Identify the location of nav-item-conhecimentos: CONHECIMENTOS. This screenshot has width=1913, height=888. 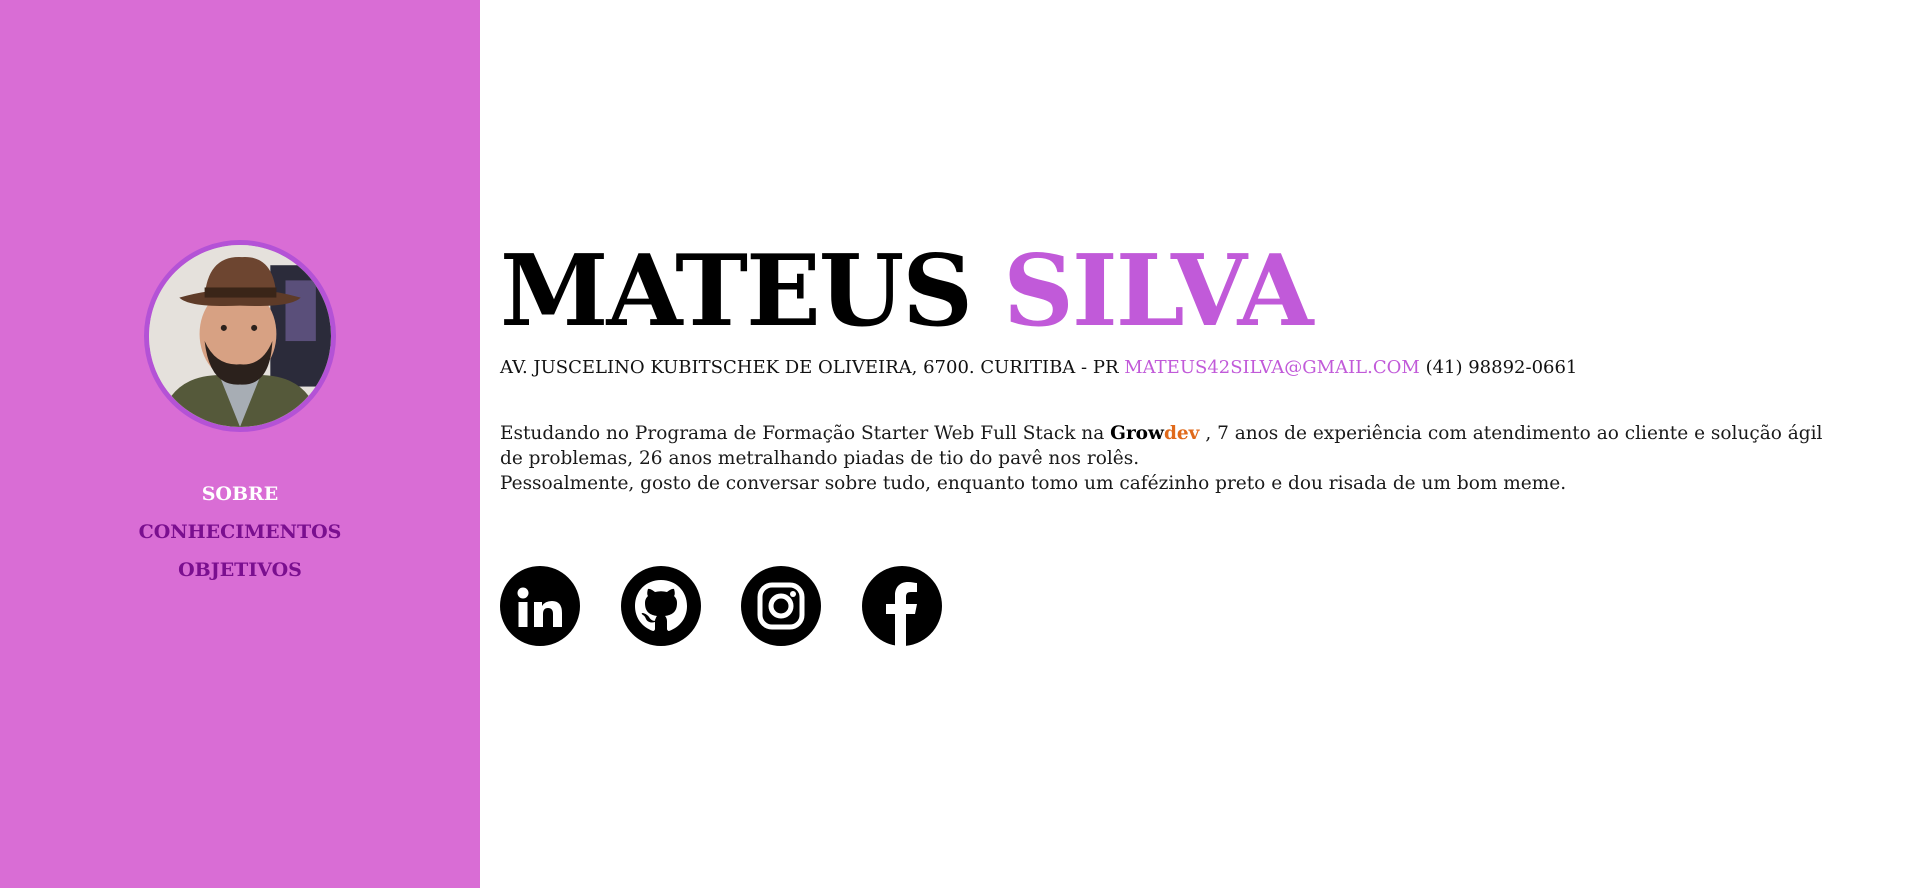
(240, 532).